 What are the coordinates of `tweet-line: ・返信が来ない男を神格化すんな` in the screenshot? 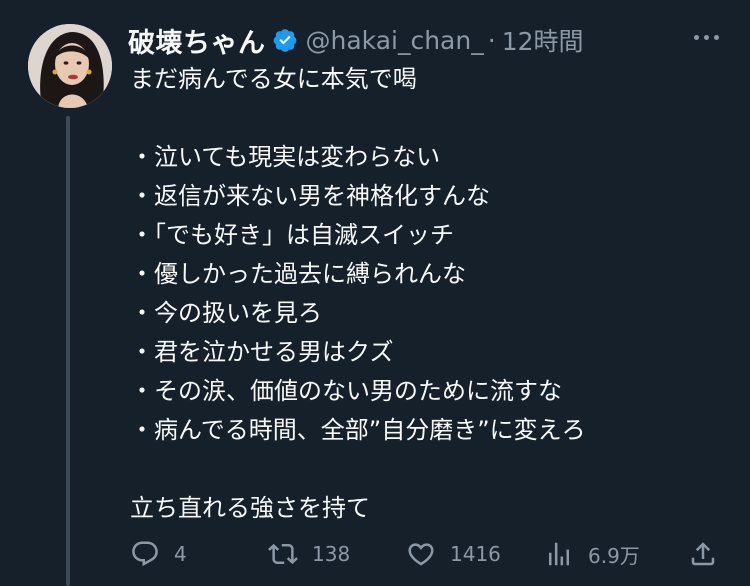 It's located at (310, 196).